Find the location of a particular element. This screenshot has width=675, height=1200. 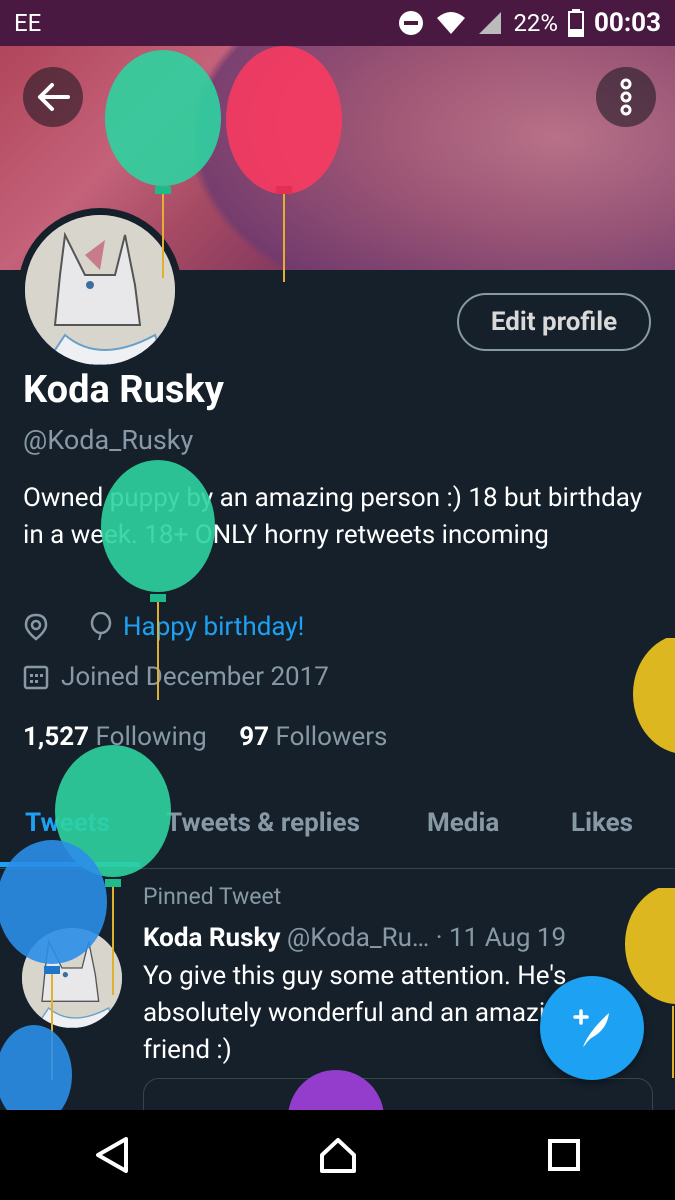

battery-icon is located at coordinates (576, 23).